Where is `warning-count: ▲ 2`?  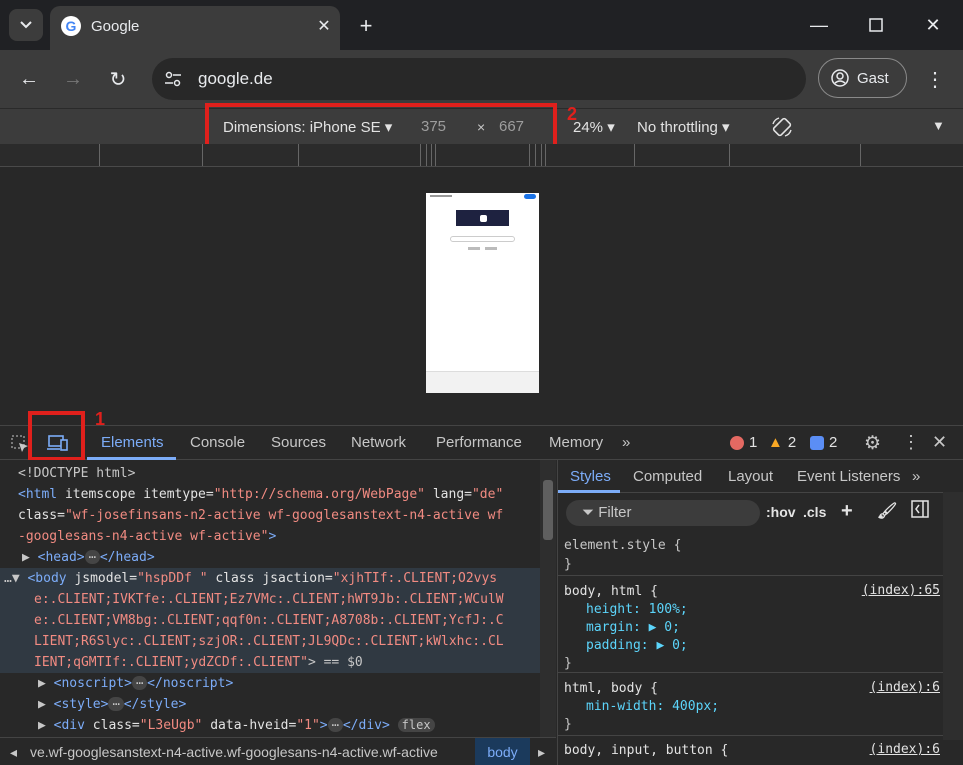 warning-count: ▲ 2 is located at coordinates (782, 442).